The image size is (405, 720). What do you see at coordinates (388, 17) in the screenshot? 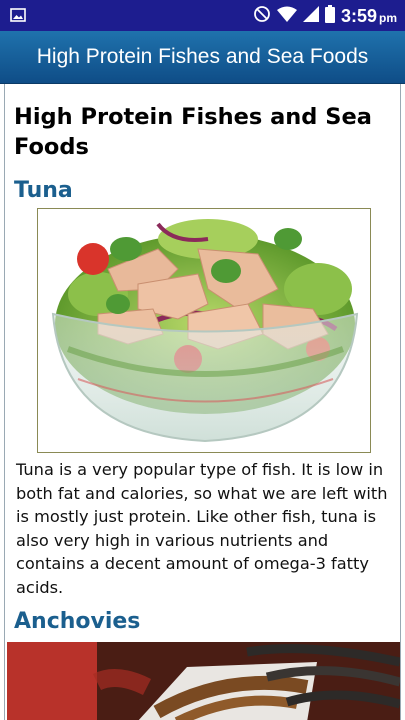
I see `clock-ampm: pm` at bounding box center [388, 17].